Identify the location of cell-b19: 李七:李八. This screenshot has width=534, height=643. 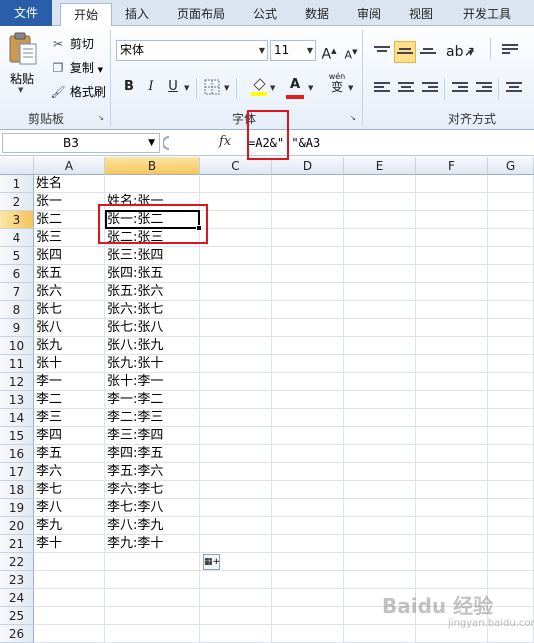
(152, 508).